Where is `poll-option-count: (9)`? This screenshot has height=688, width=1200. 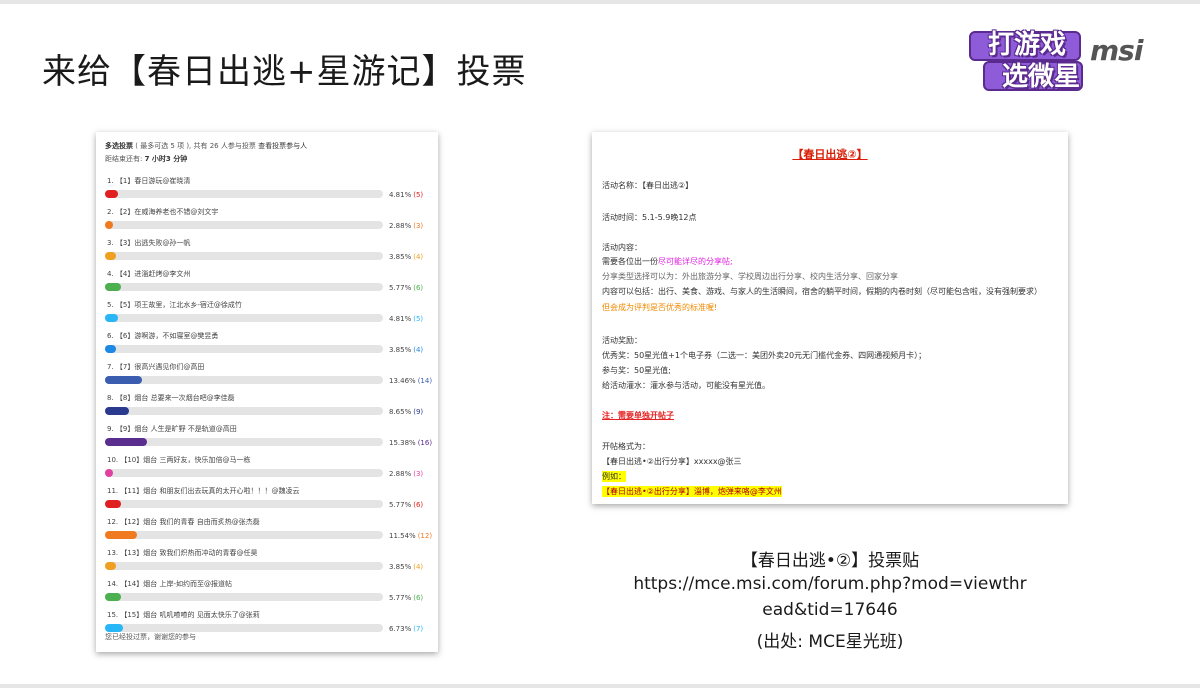
poll-option-count: (9) is located at coordinates (418, 412).